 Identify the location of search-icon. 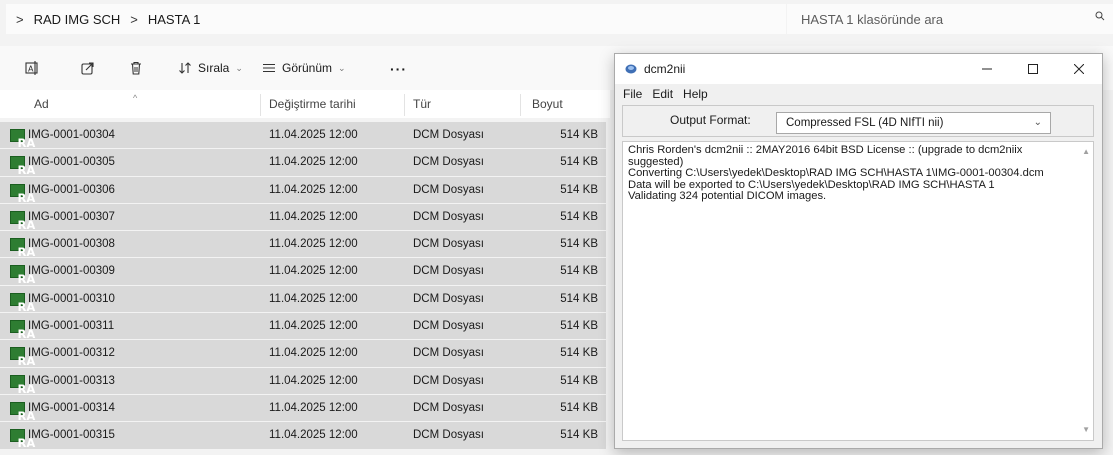
(1100, 16).